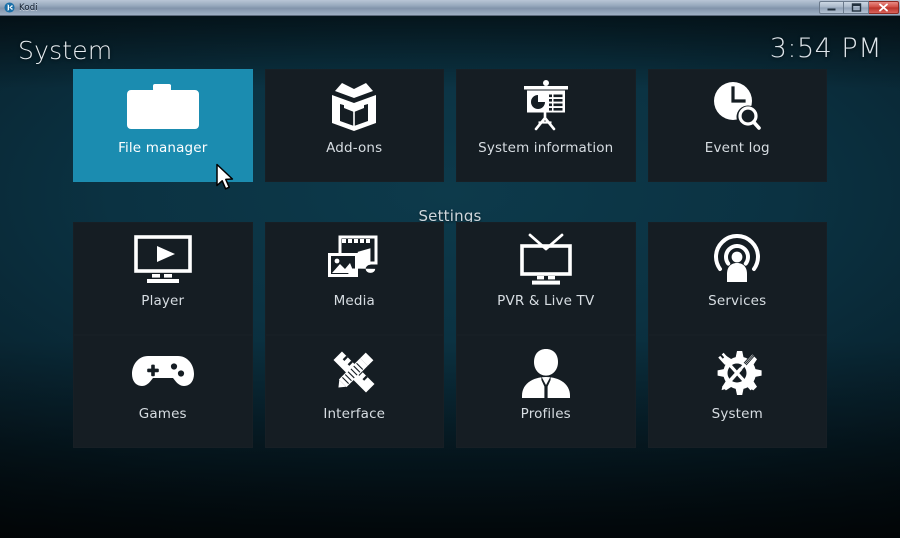  I want to click on tile-label: Profiles, so click(545, 414).